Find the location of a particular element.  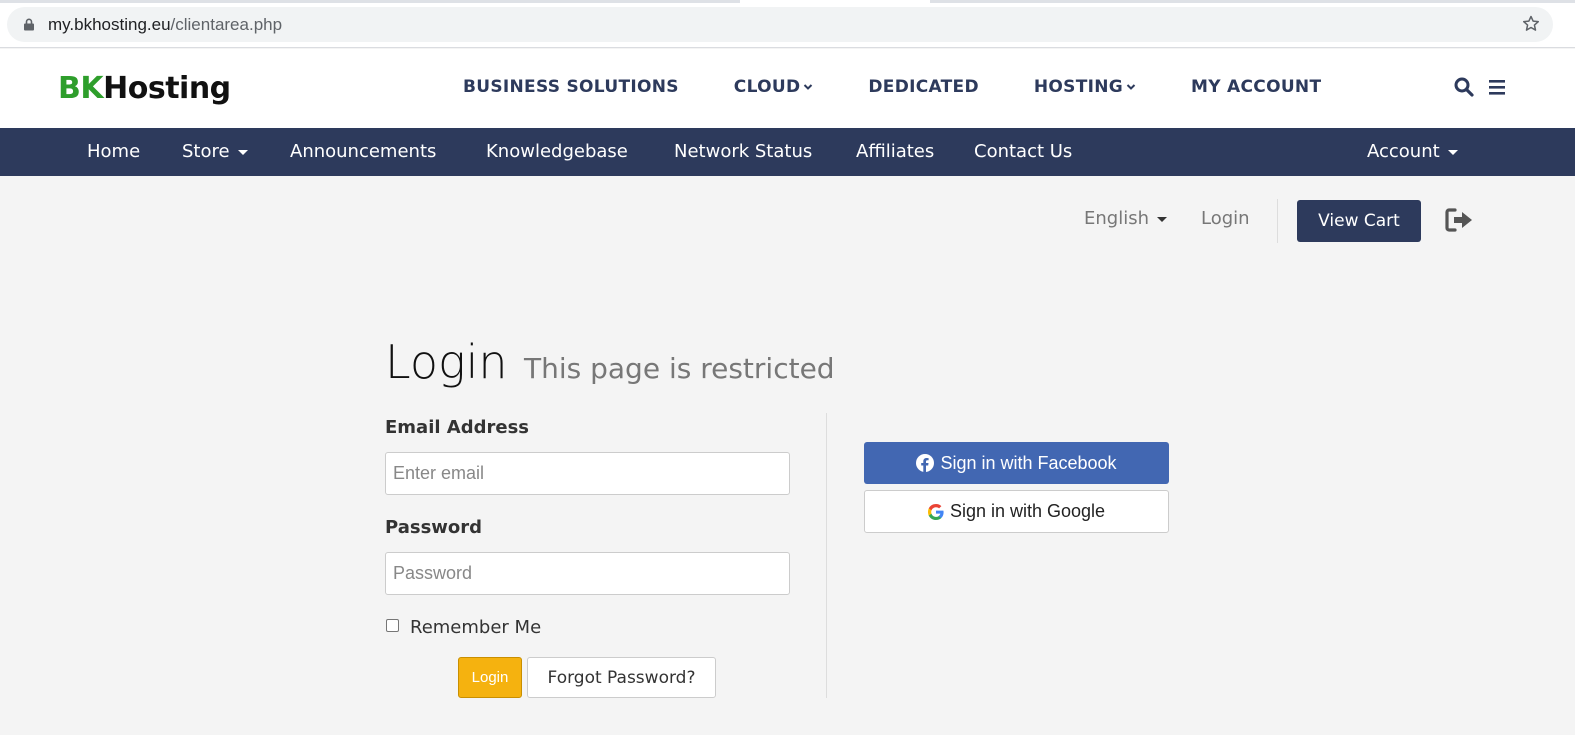

subnav-label: Account is located at coordinates (1403, 151).